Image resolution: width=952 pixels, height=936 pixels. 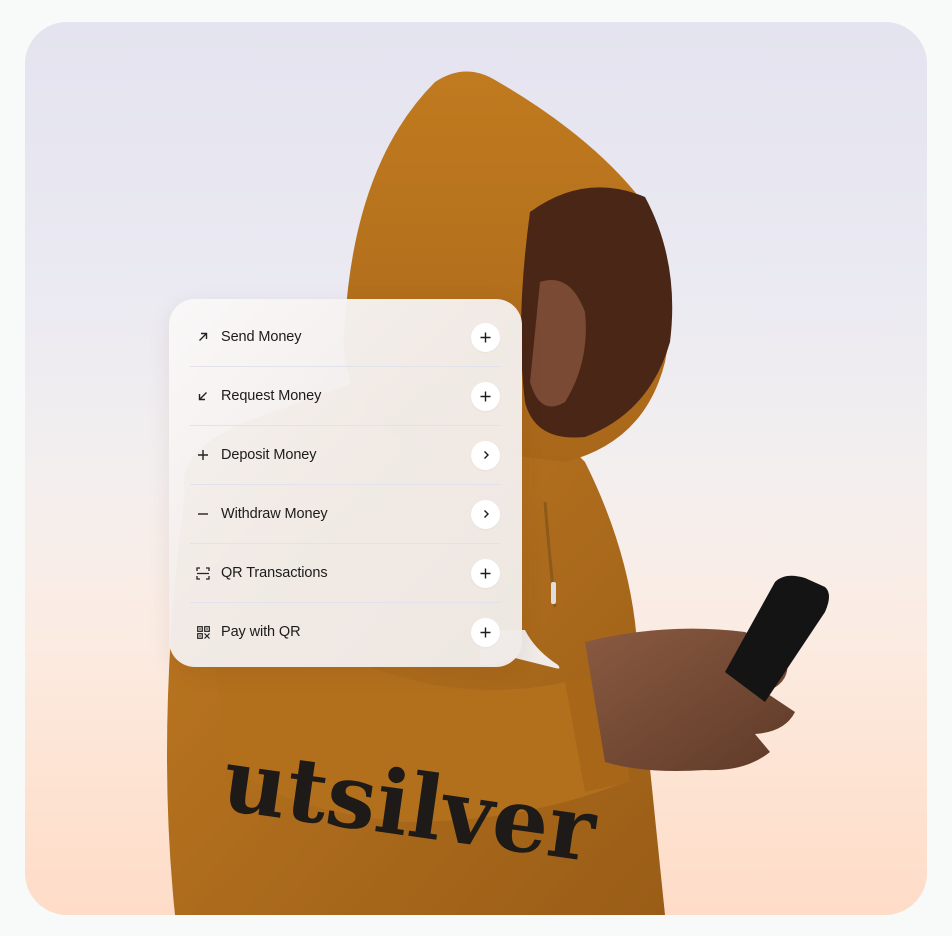 What do you see at coordinates (203, 337) in the screenshot?
I see `arrow-up-right-icon` at bounding box center [203, 337].